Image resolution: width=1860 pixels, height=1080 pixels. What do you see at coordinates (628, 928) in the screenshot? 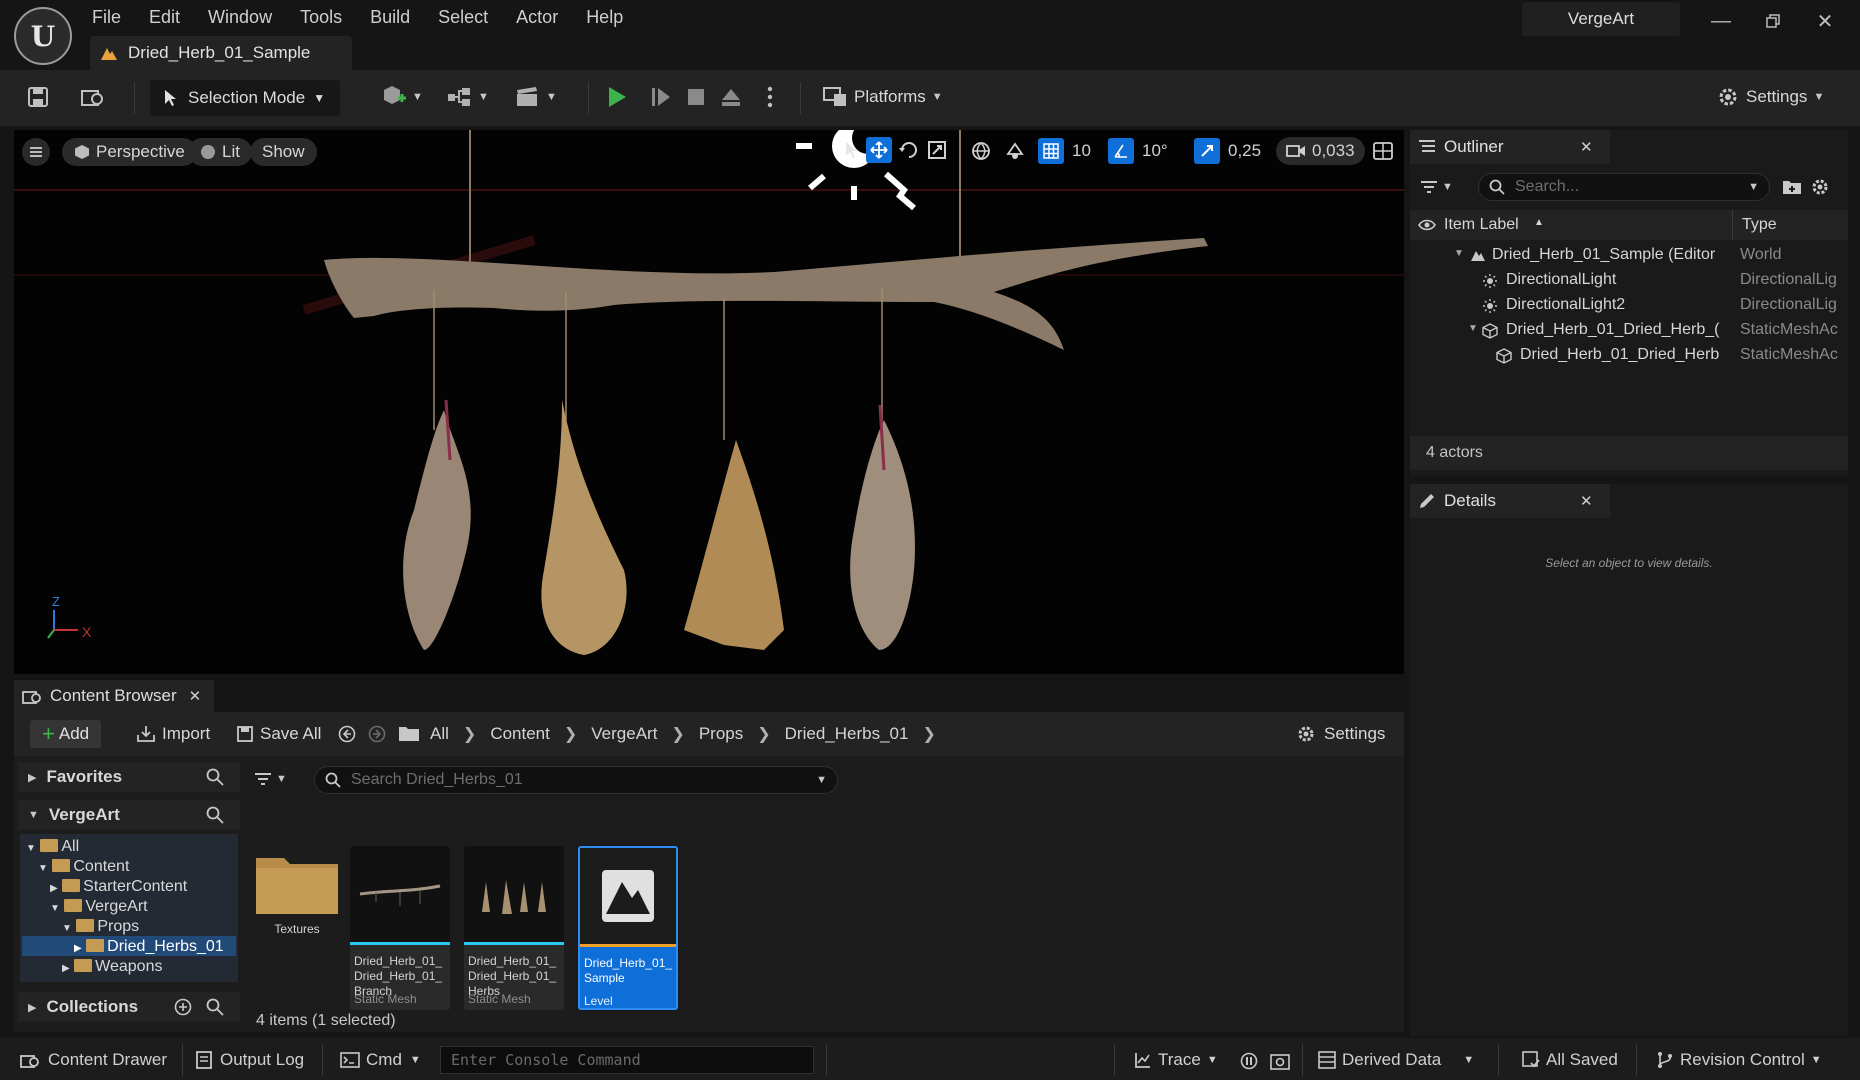
I see `asset-tile-sample-level: Dried_Herb_01_ Sample Level` at bounding box center [628, 928].